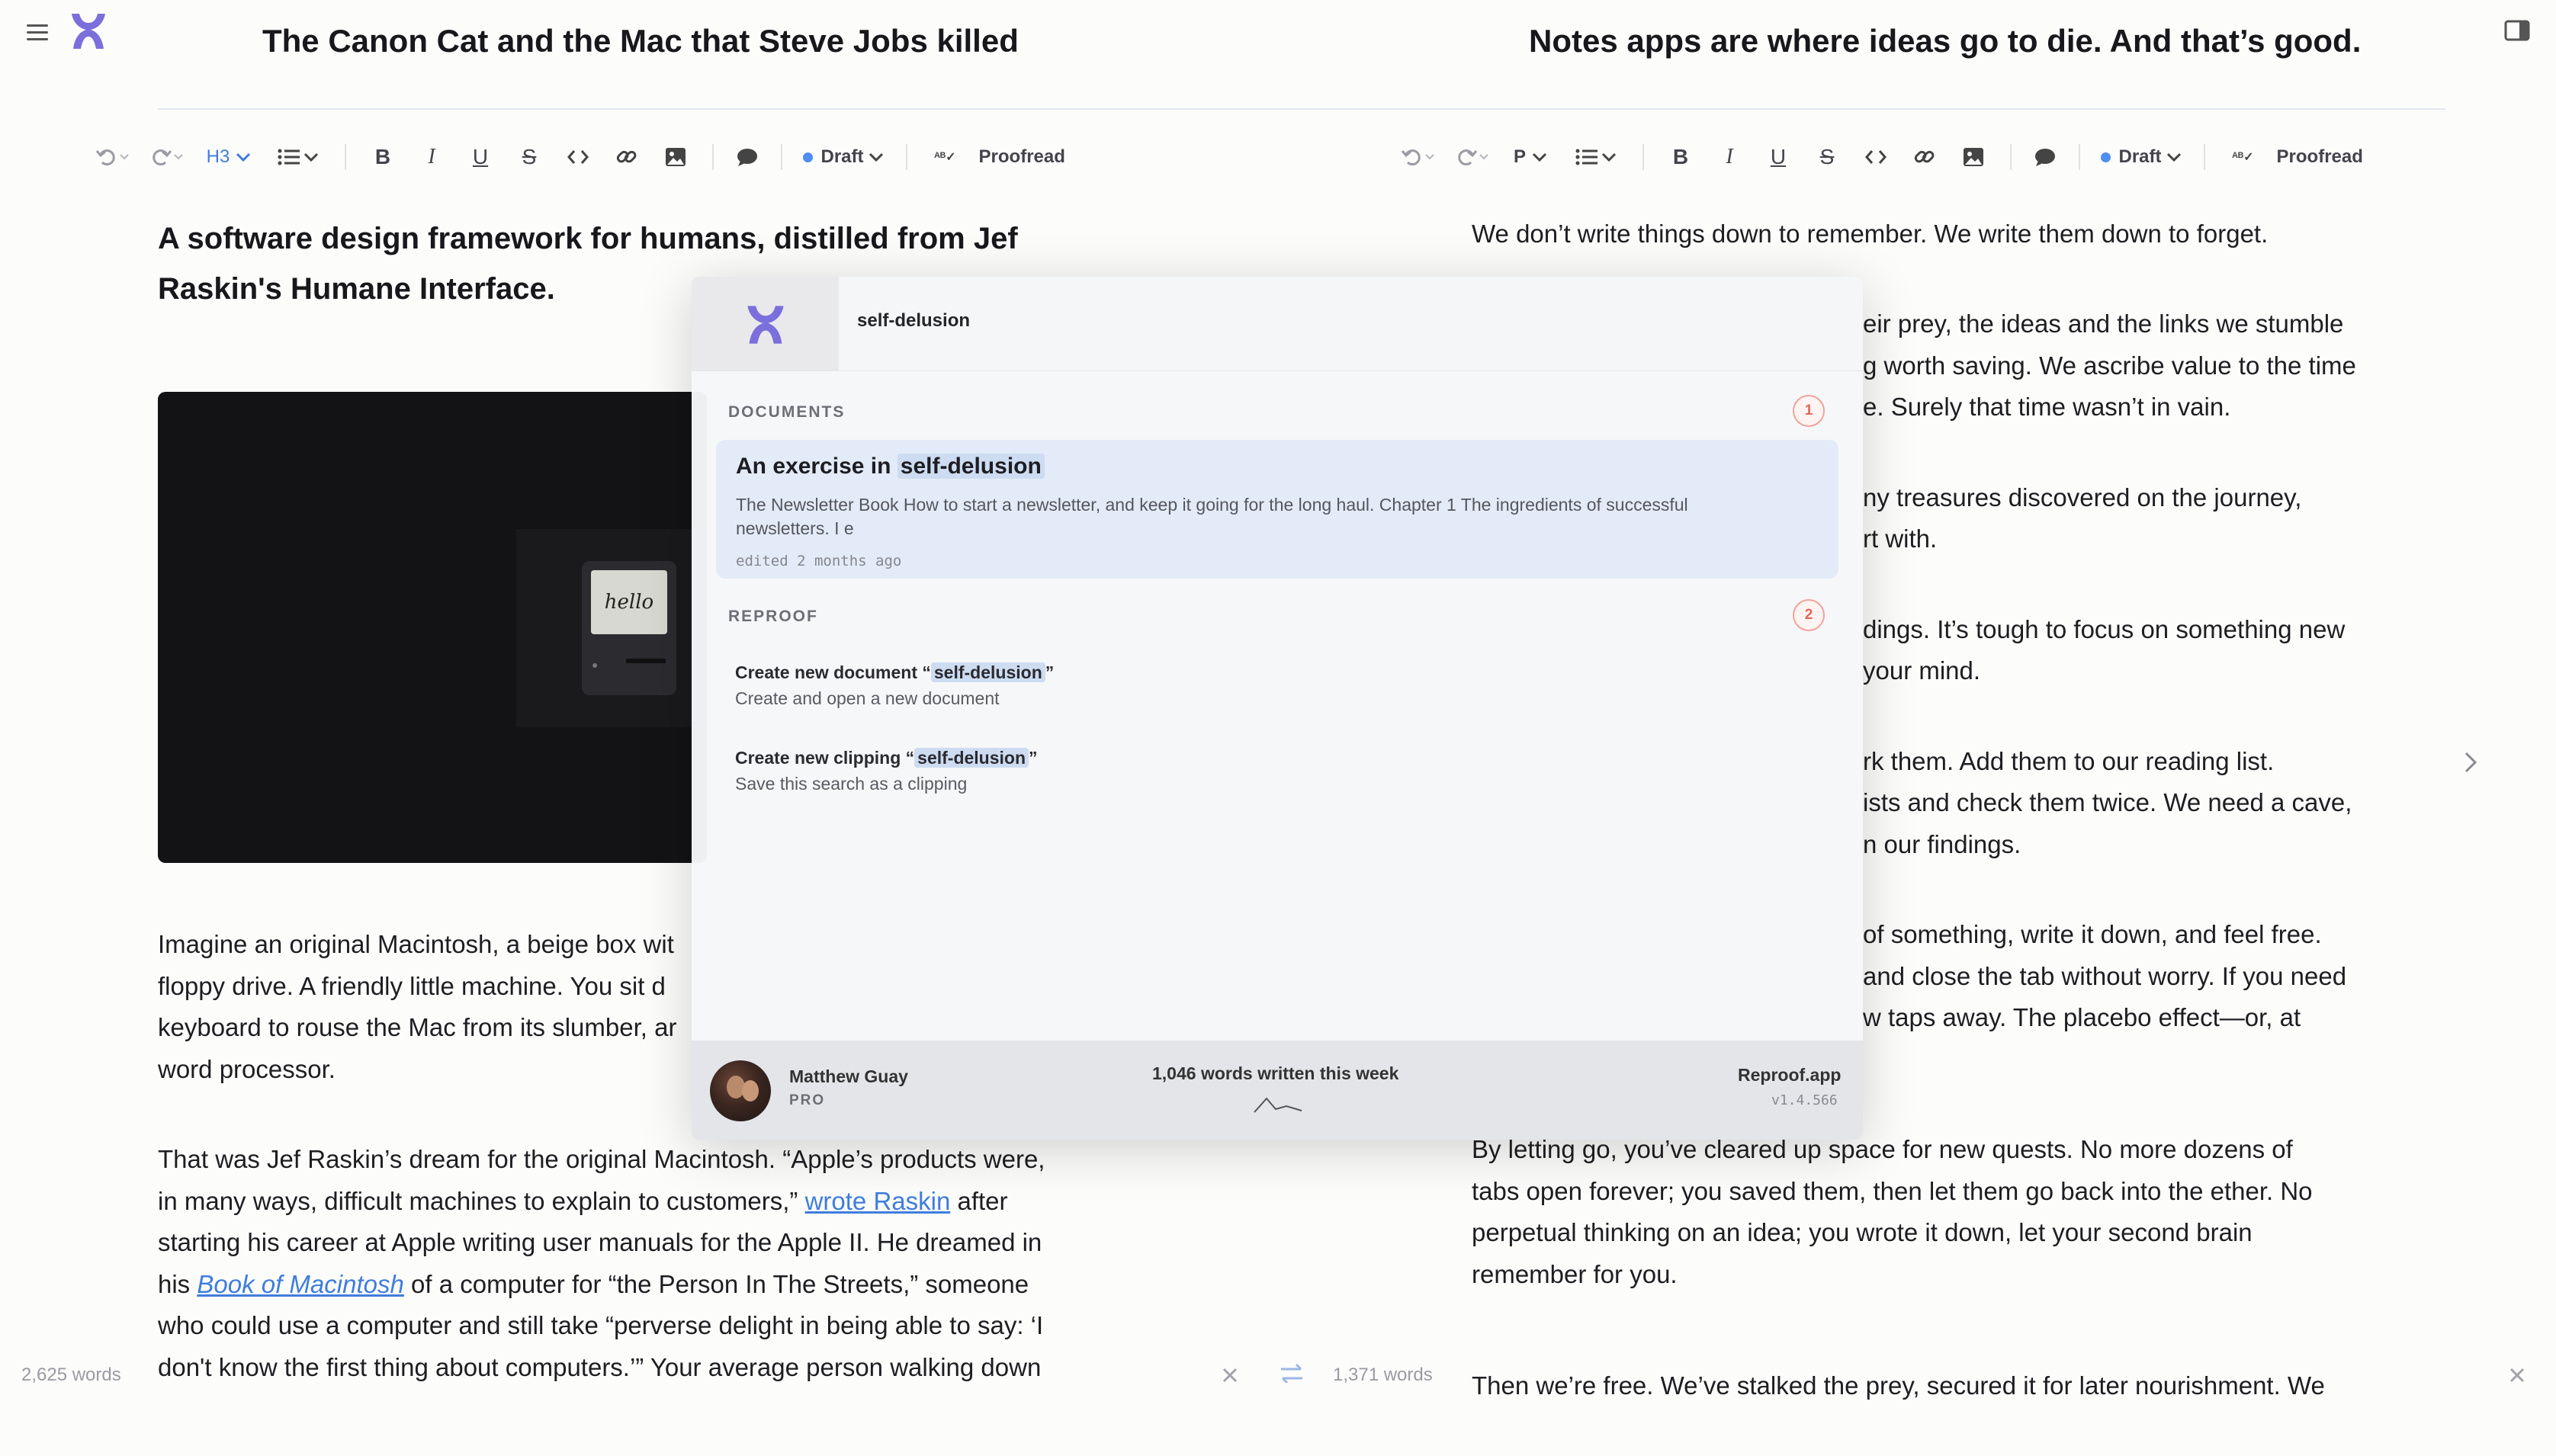  Describe the element at coordinates (432, 627) in the screenshot. I see `embedded-image: hello` at that location.